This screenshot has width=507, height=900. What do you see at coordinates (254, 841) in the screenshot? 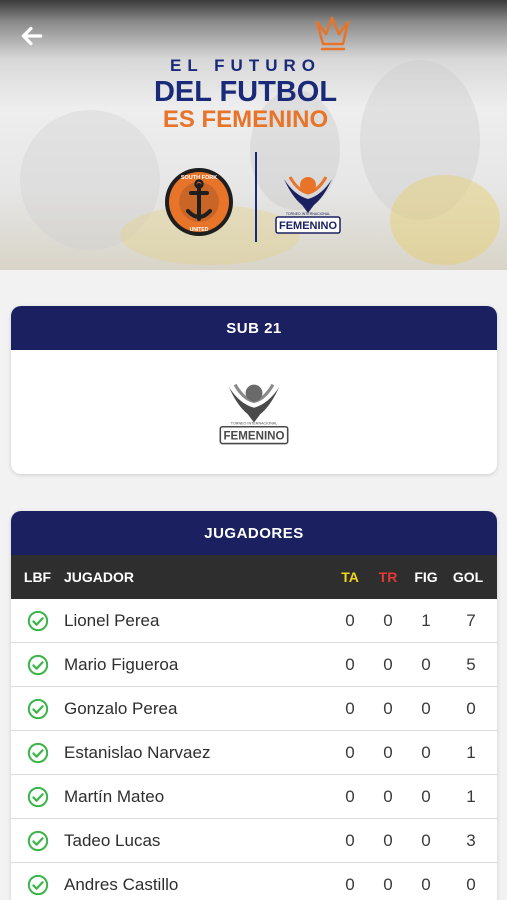
I see `player-row: Tadeo Lucas 0 0 0 3` at bounding box center [254, 841].